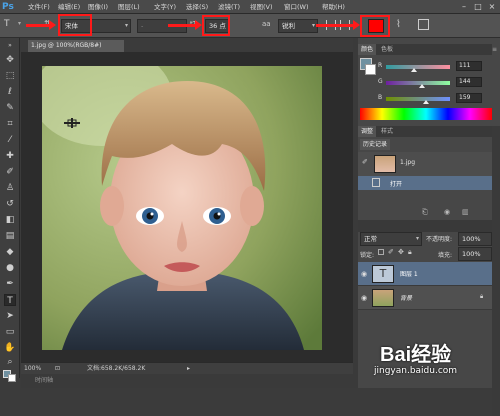 This screenshot has height=416, width=500. Describe the element at coordinates (413, 70) in the screenshot. I see `red-slider-thumb` at that location.